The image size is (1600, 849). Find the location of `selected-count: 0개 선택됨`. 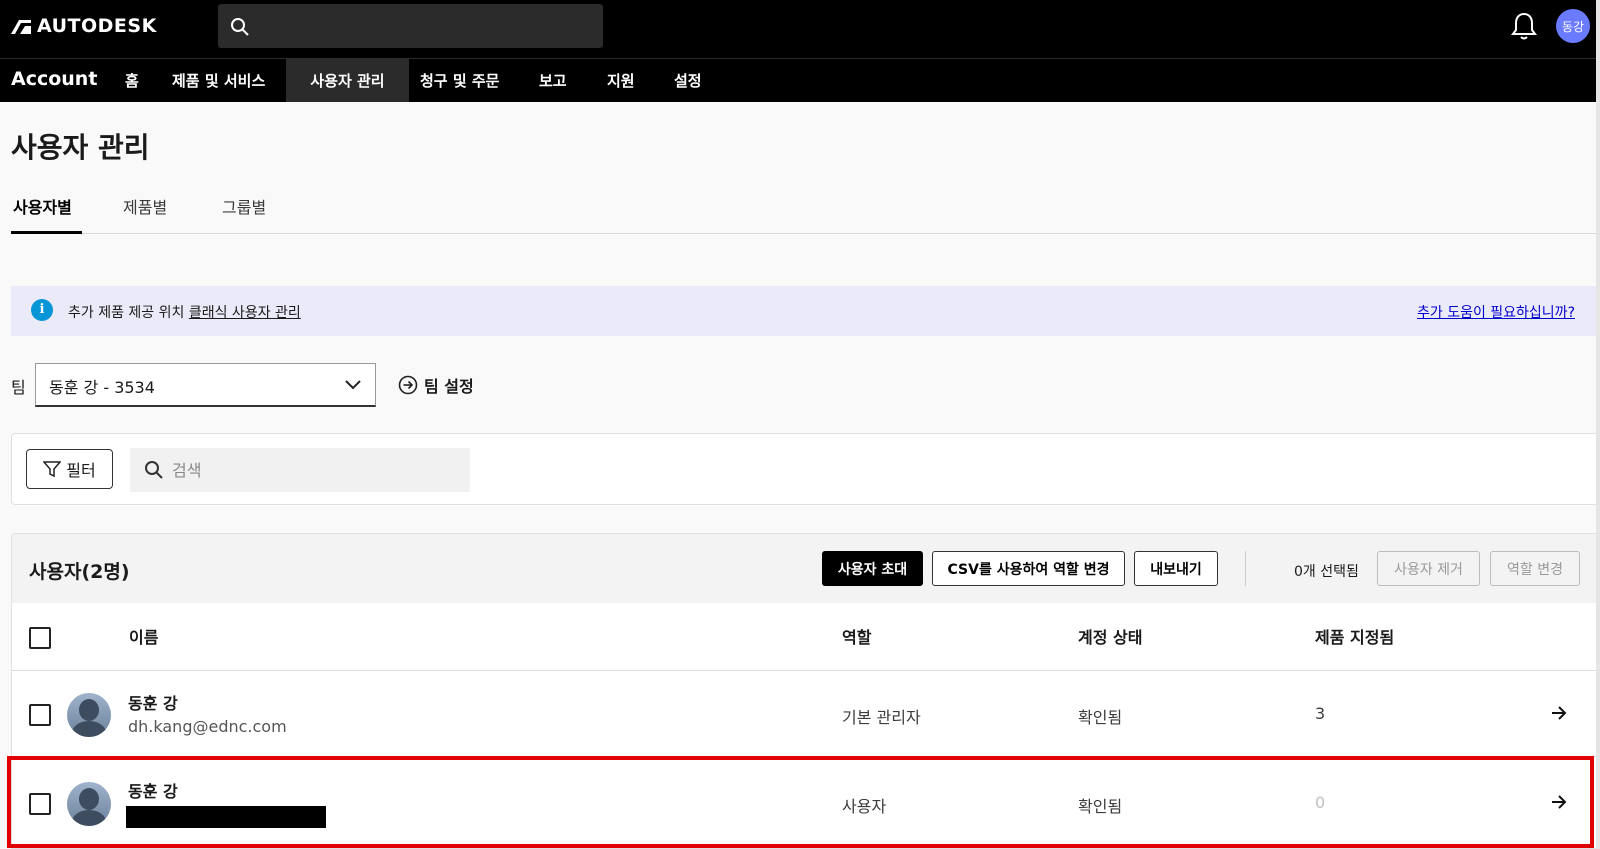

selected-count: 0개 선택됨 is located at coordinates (1326, 572).